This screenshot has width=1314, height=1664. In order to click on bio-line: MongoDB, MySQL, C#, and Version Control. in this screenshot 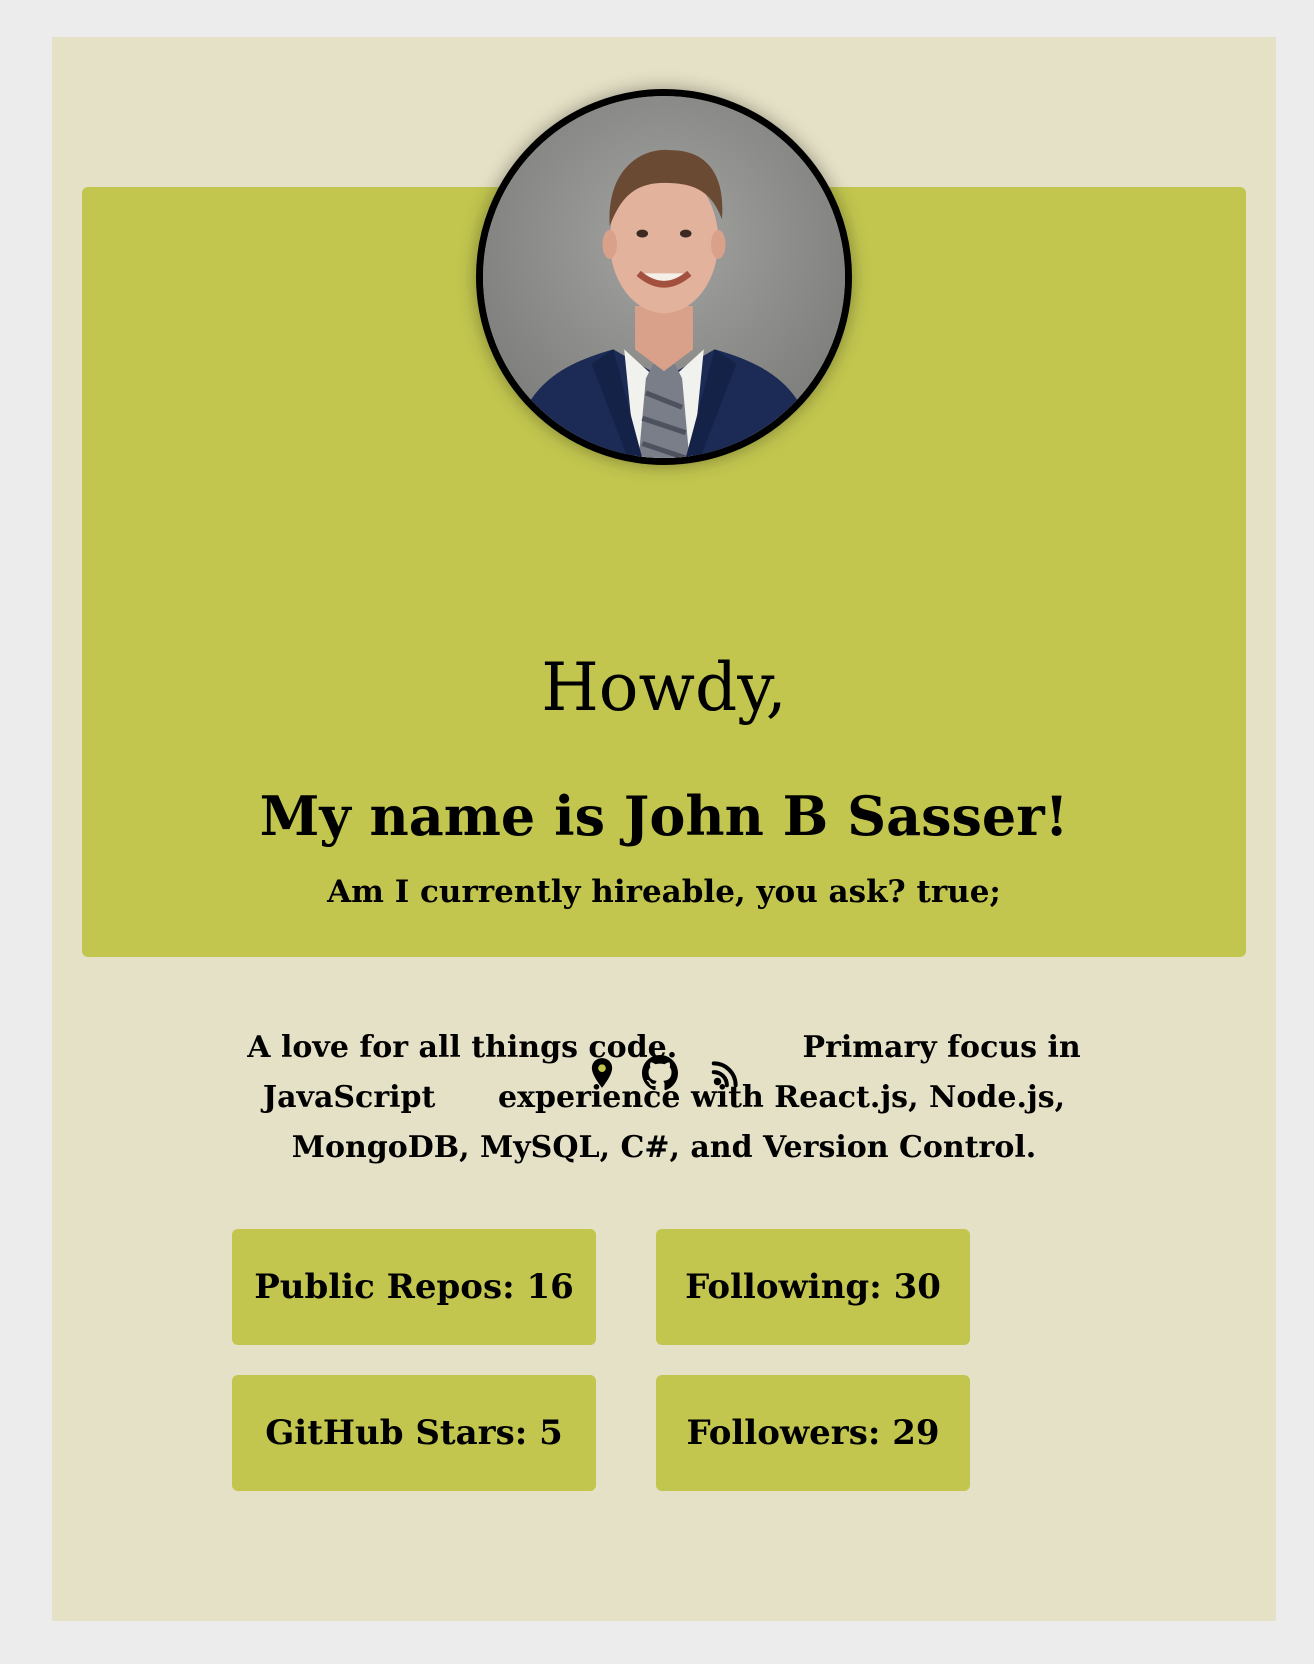, I will do `click(664, 1147)`.